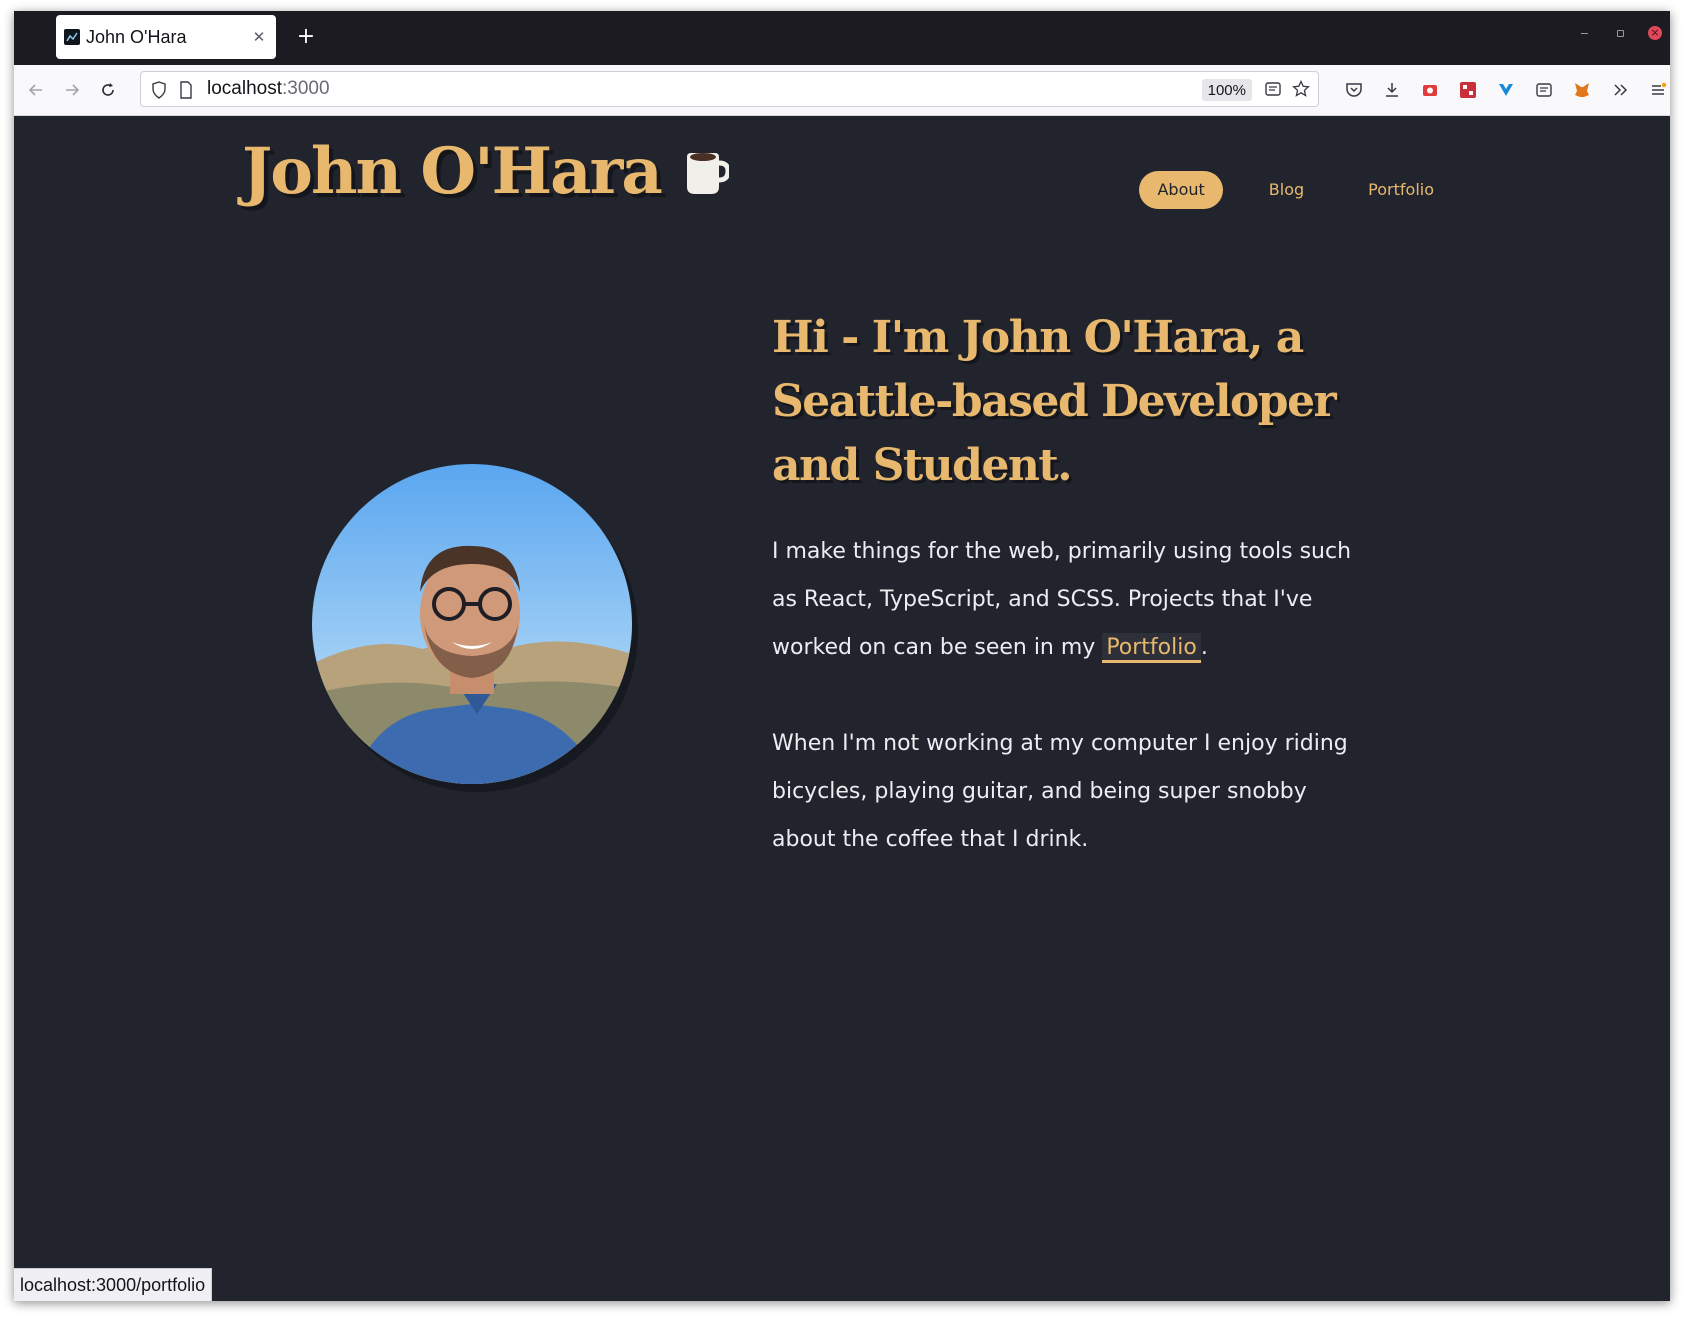 The height and width of the screenshot is (1317, 1684). Describe the element at coordinates (729, 89) in the screenshot. I see `address-bar: localhost:3000 100%` at that location.